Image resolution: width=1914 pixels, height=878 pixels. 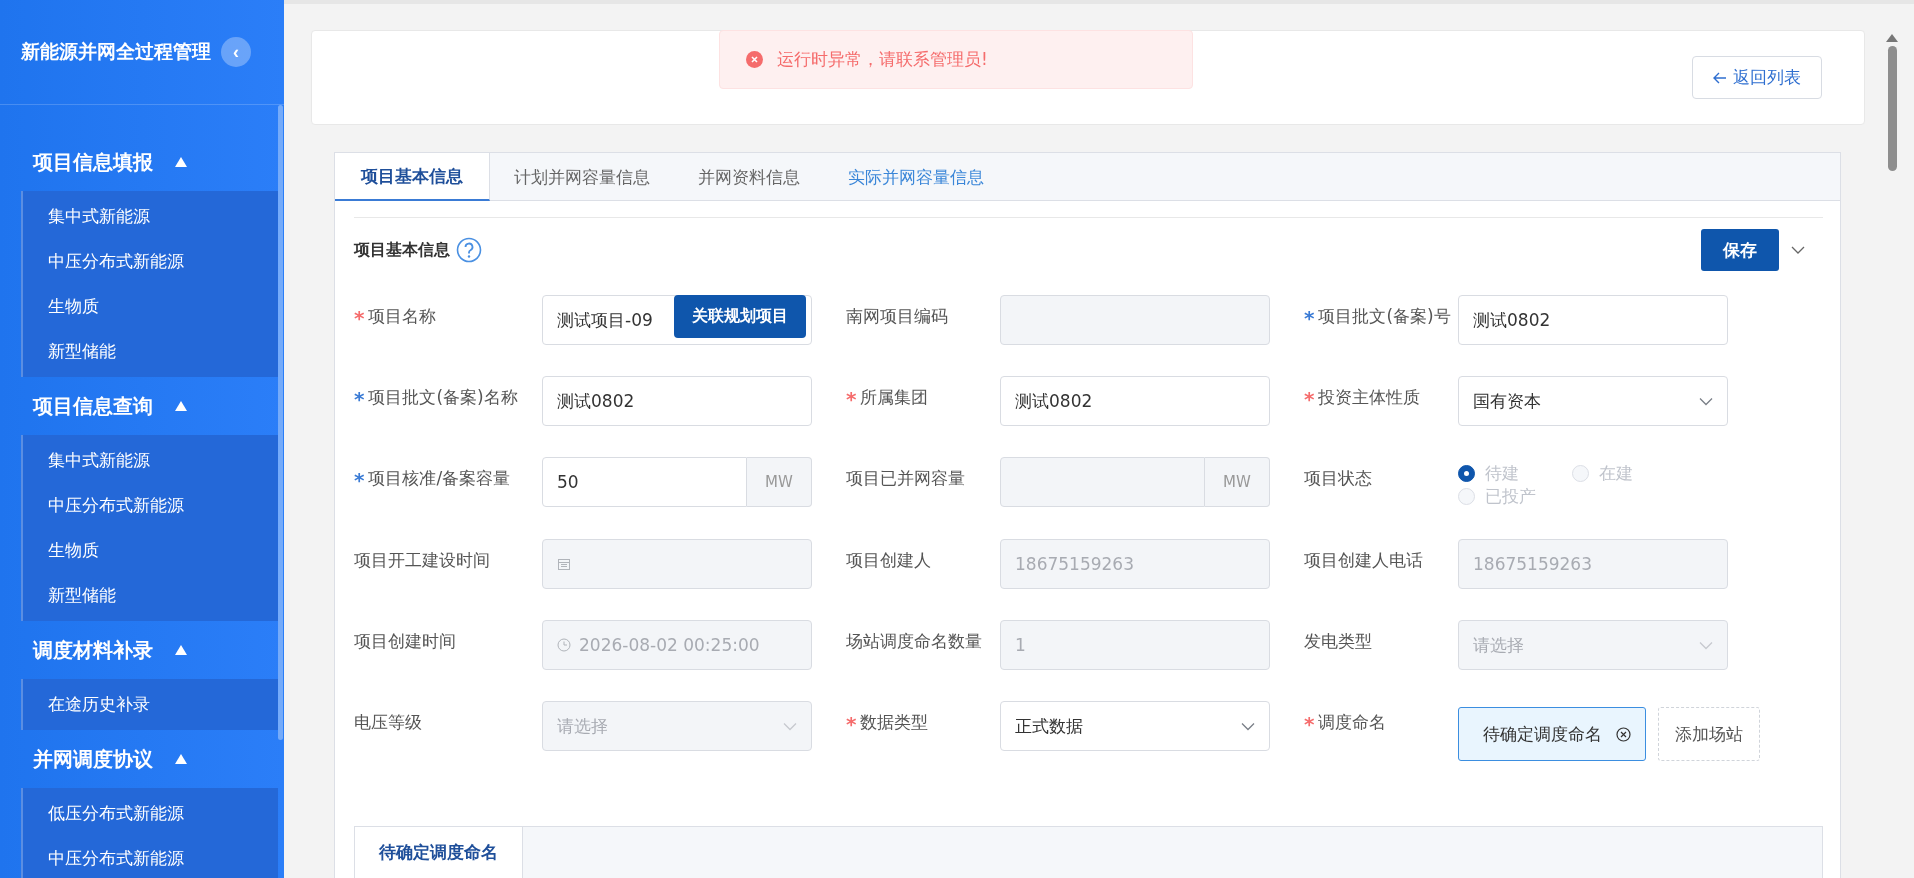 What do you see at coordinates (1363, 560) in the screenshot?
I see `field-label: 项目创建人电话` at bounding box center [1363, 560].